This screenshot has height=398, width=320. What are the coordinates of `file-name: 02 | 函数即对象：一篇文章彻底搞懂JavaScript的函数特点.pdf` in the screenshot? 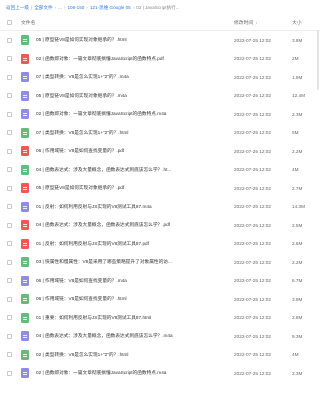 It's located at (135, 59).